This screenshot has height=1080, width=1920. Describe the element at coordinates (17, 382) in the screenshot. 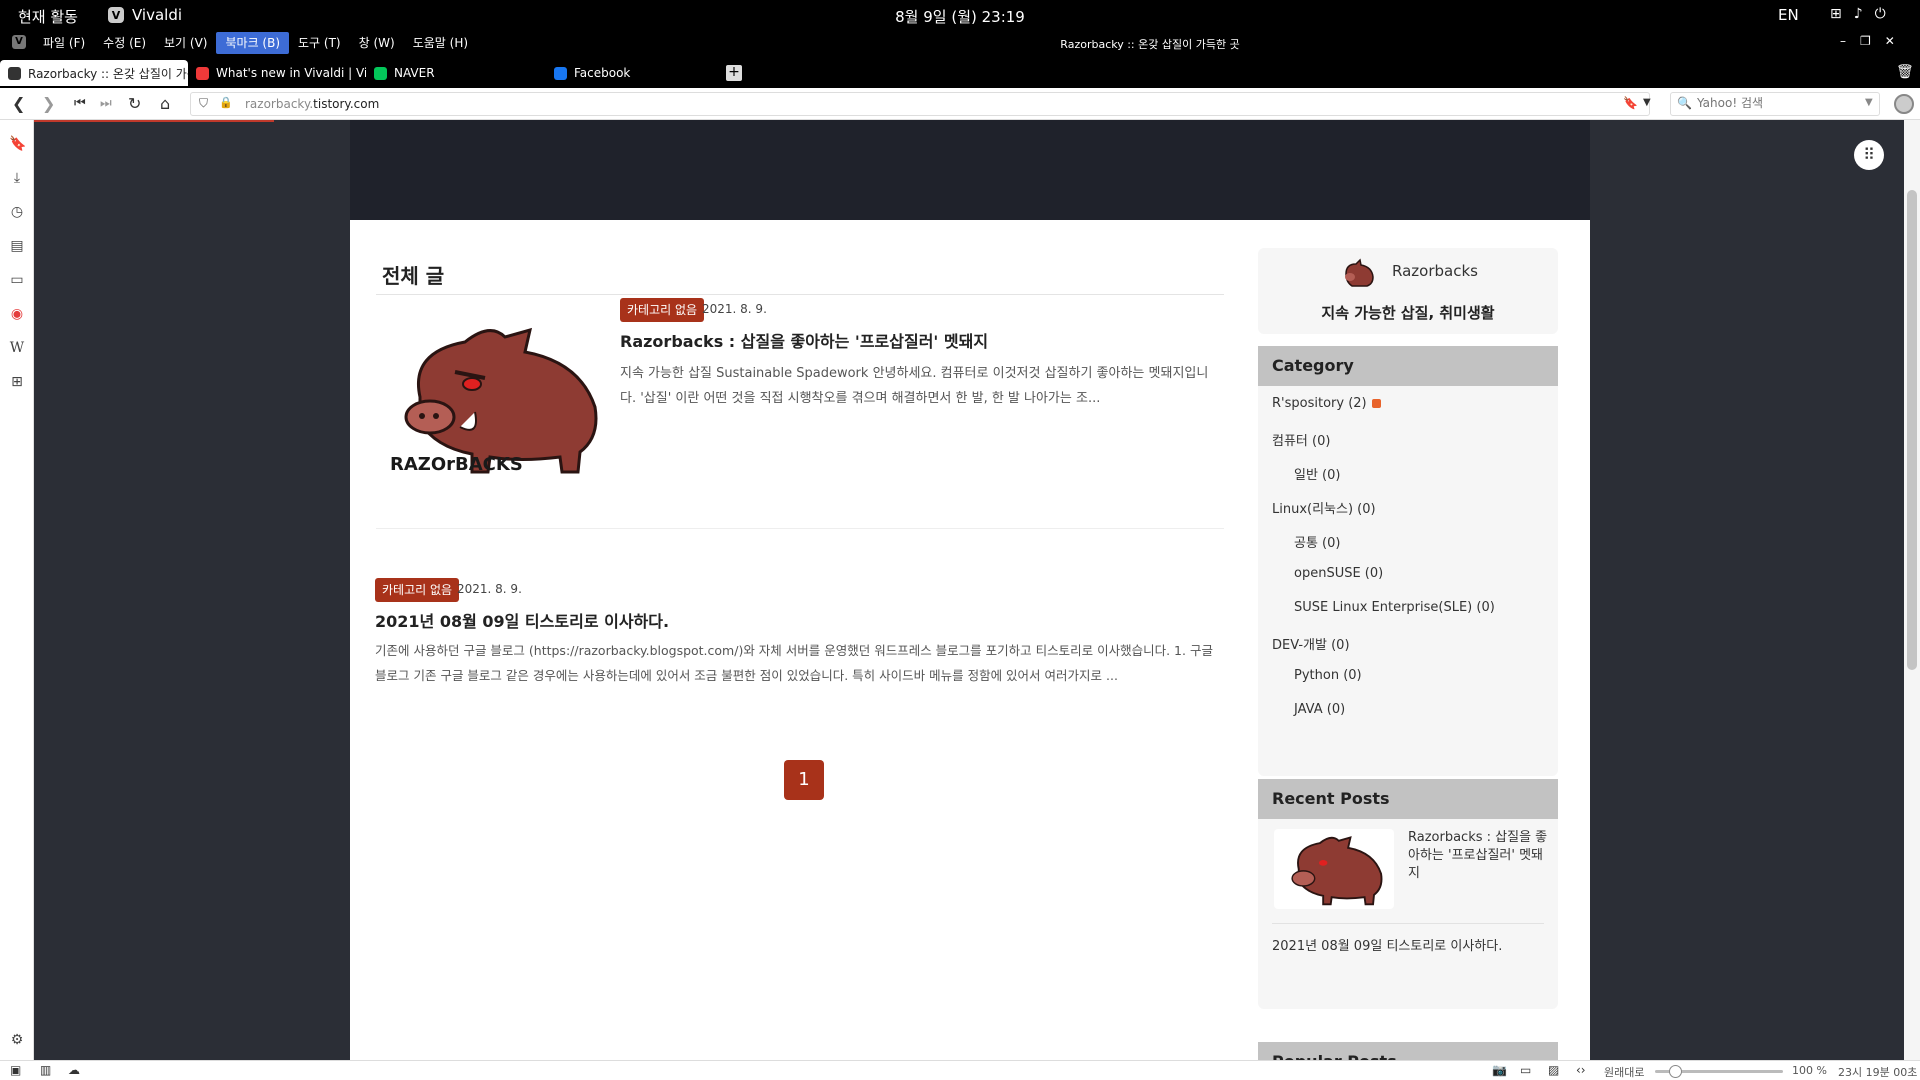

I see `add-panel-icon: ⊞` at that location.